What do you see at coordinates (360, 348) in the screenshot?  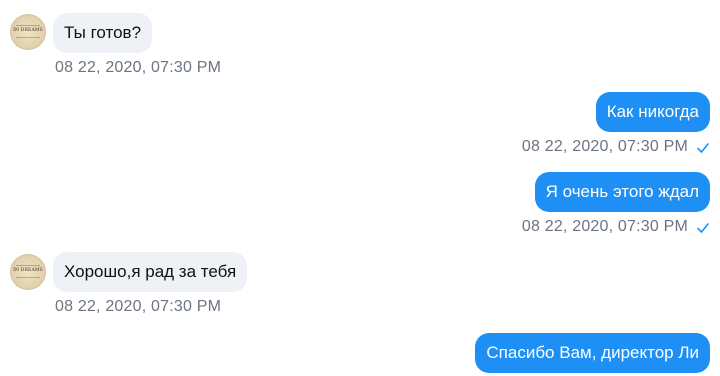 I see `message-outgoing: Спасибо Вам, директор Ли` at bounding box center [360, 348].